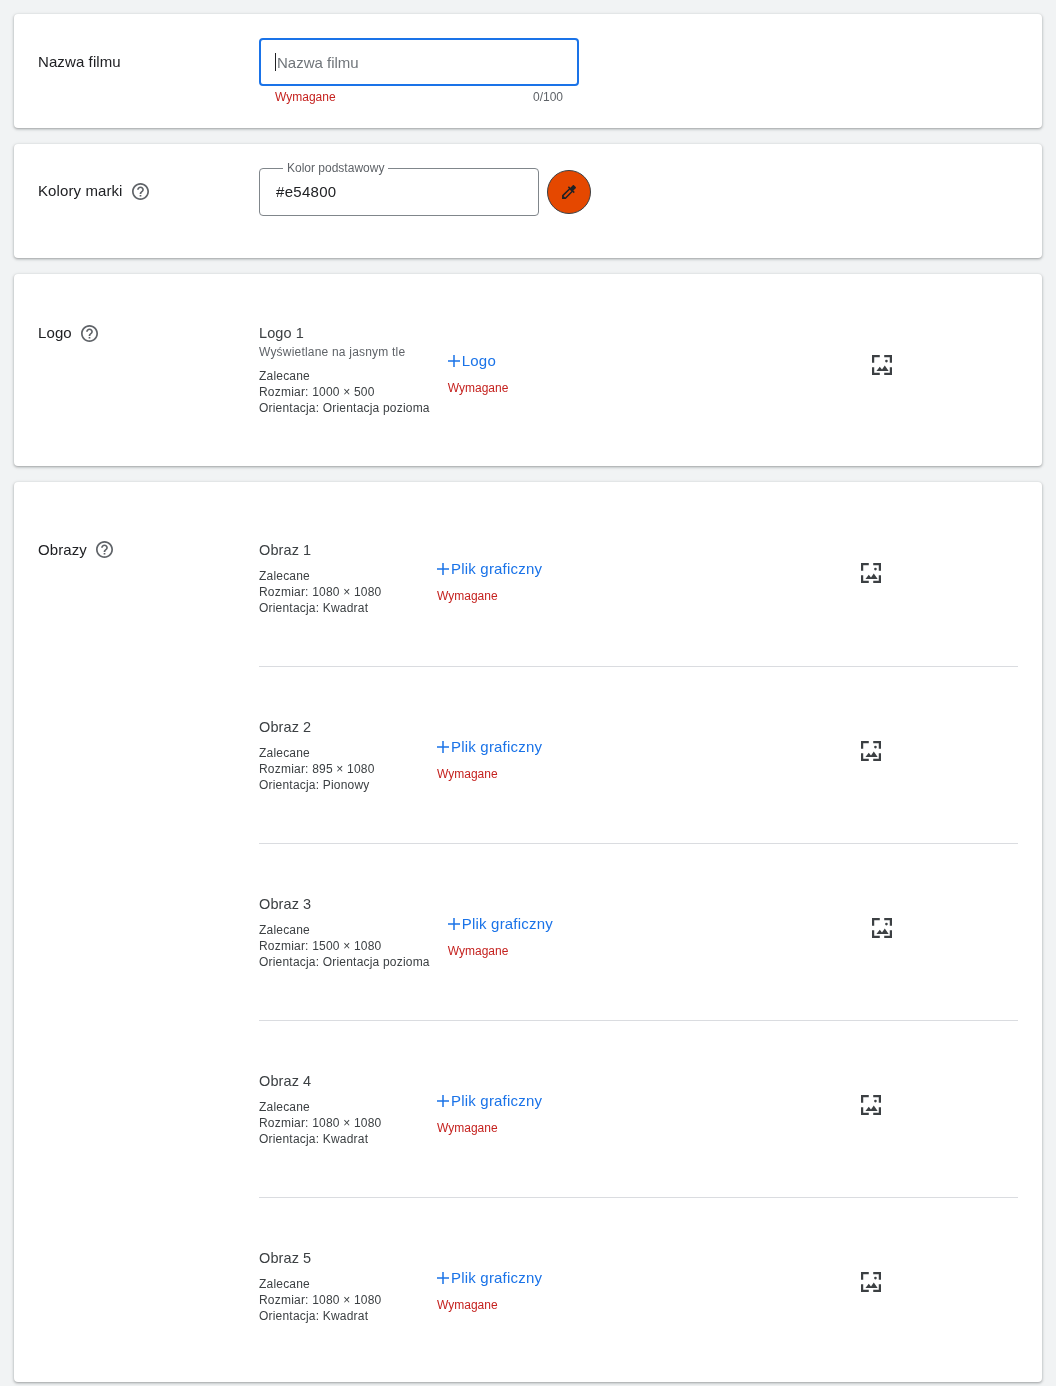 This screenshot has width=1056, height=1386. What do you see at coordinates (286, 1081) in the screenshot?
I see `asset-title: Obraz 4` at bounding box center [286, 1081].